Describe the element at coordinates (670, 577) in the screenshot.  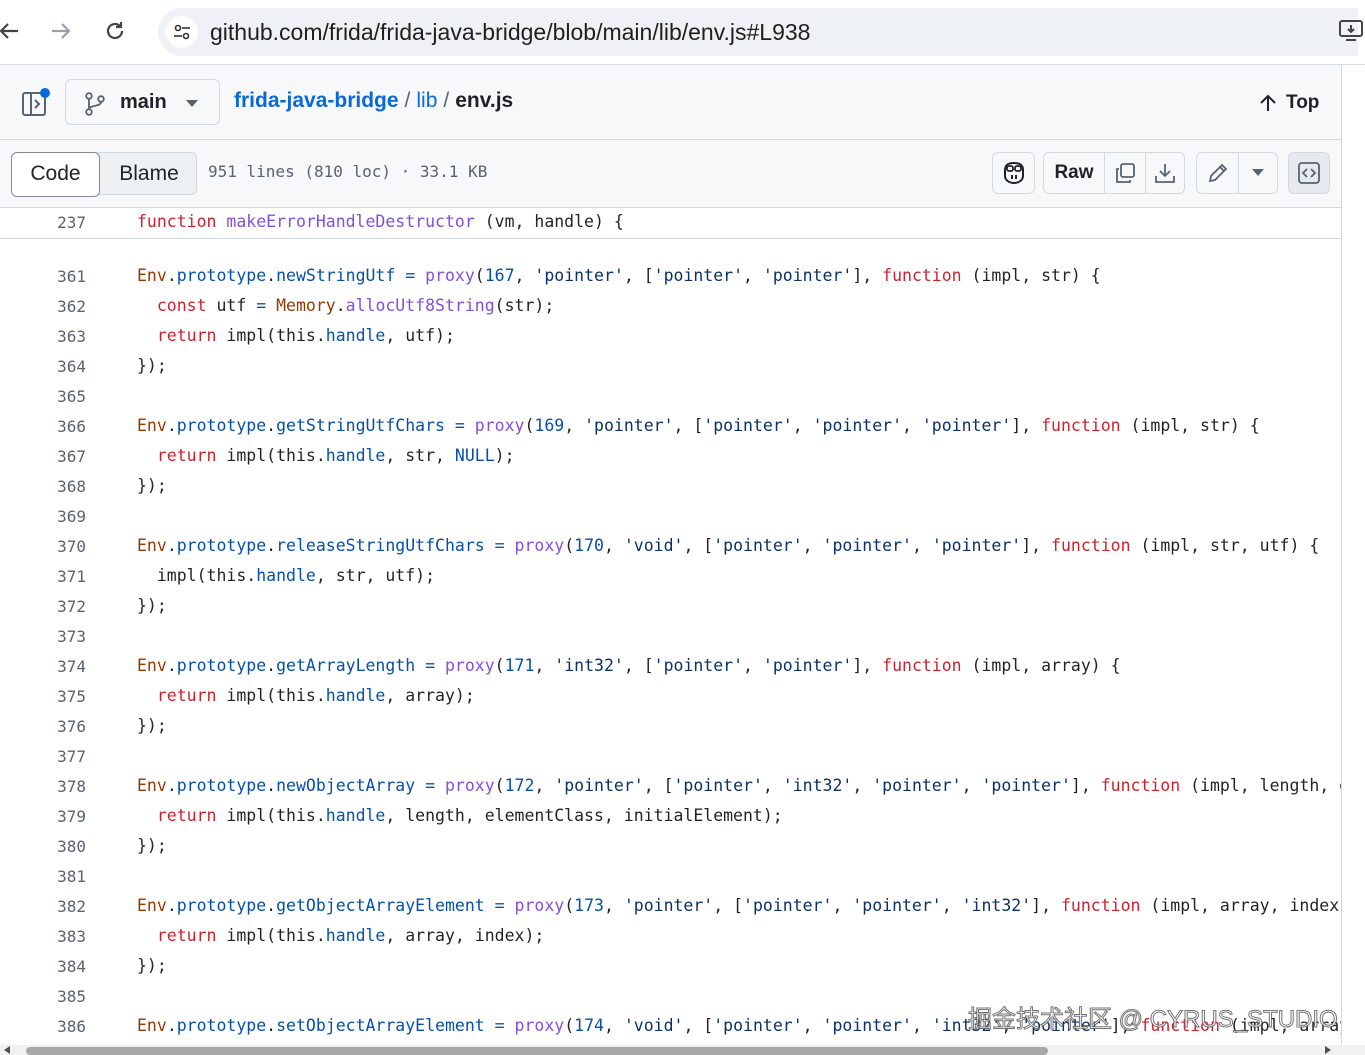
I see `code-line: 371 impl(this.handle, str, utf);` at that location.